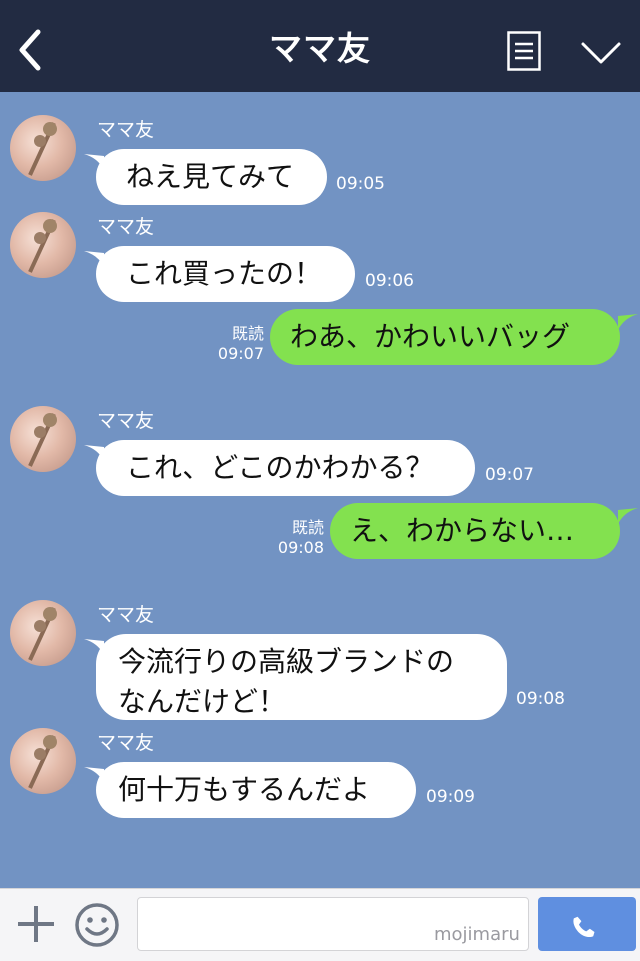 Image resolution: width=640 pixels, height=961 pixels. I want to click on send-button, so click(587, 924).